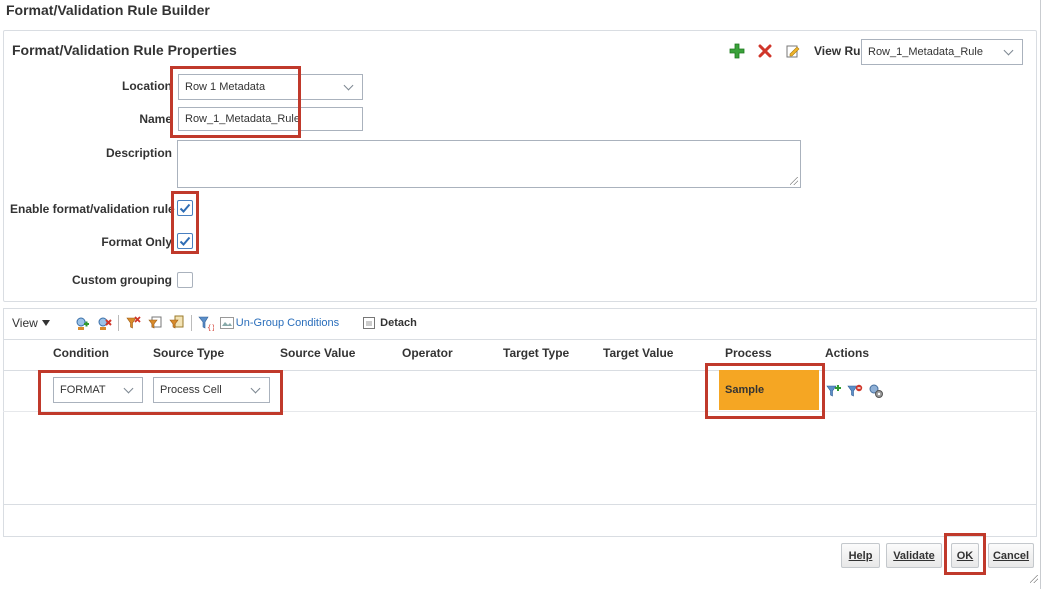  What do you see at coordinates (206, 323) in the screenshot?
I see `group-conditions-icon: {}` at bounding box center [206, 323].